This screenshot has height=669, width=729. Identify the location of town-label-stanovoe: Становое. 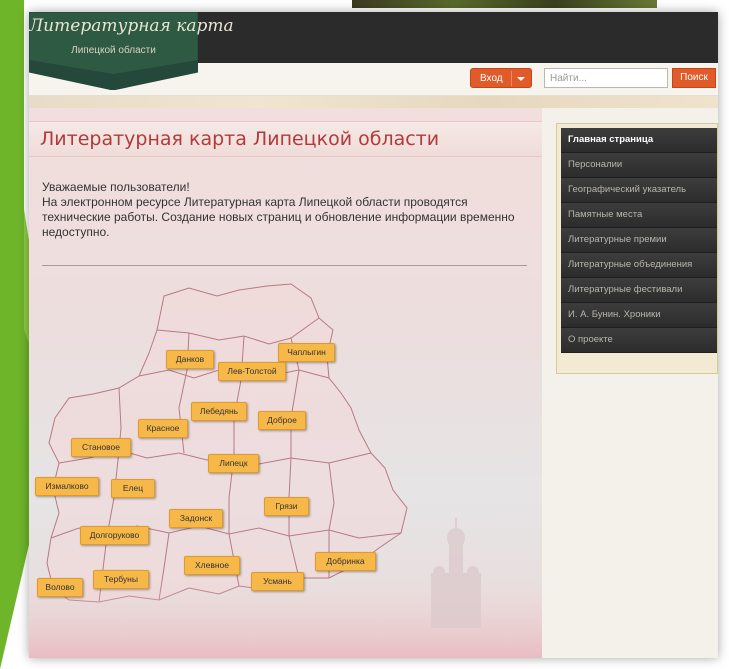
(101, 447).